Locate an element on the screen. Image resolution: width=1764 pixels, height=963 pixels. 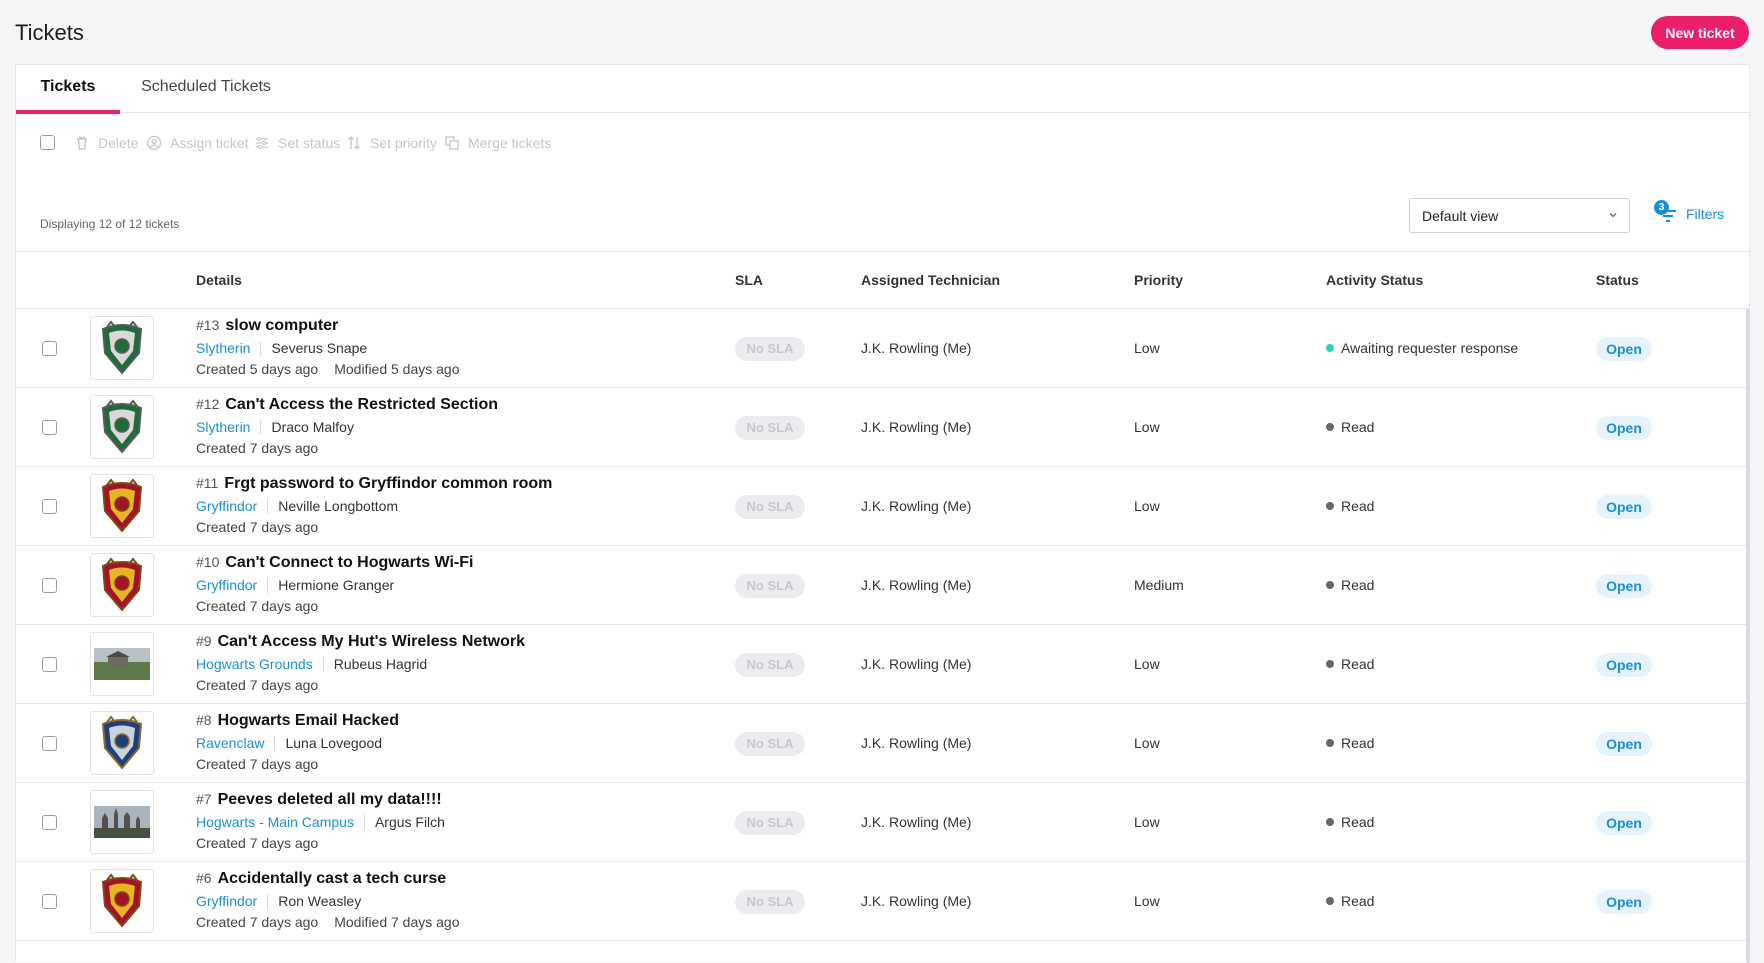
set-priority-action: Set priority is located at coordinates (391, 143).